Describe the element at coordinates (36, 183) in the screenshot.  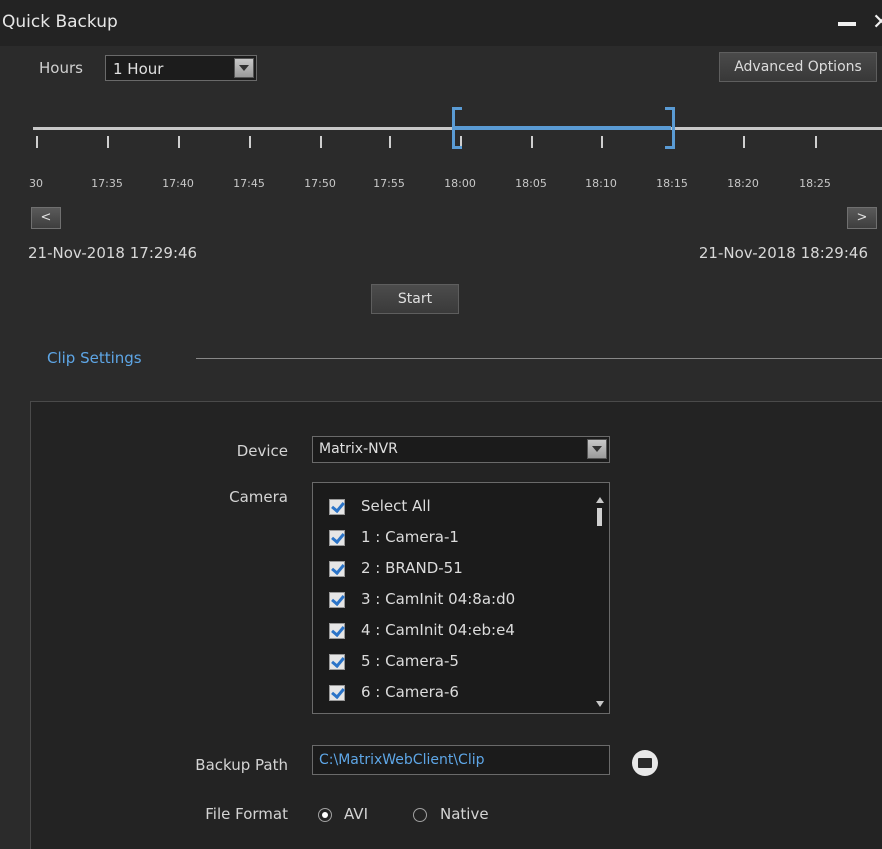
I see `tick-label: 30` at that location.